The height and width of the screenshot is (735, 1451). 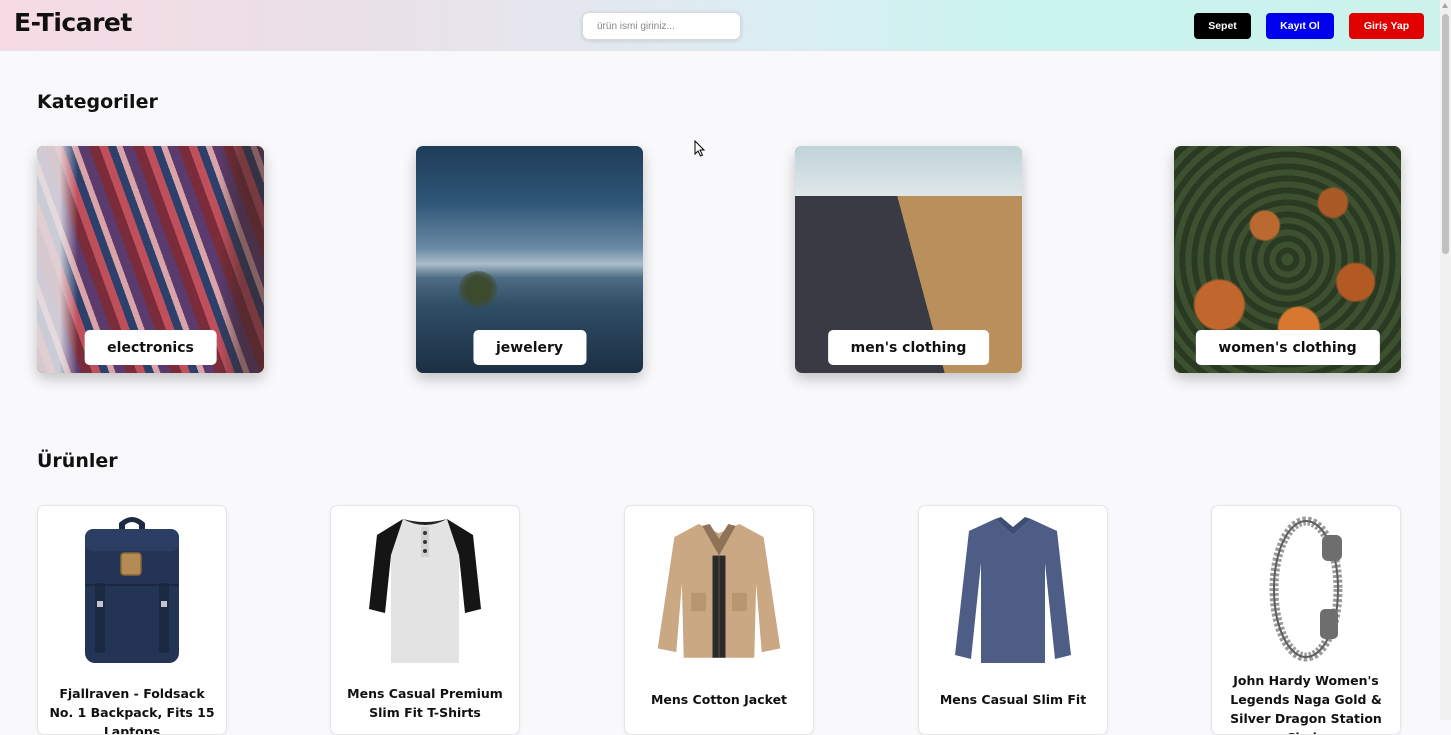 I want to click on categories-heading: Kategoriler, so click(x=97, y=102).